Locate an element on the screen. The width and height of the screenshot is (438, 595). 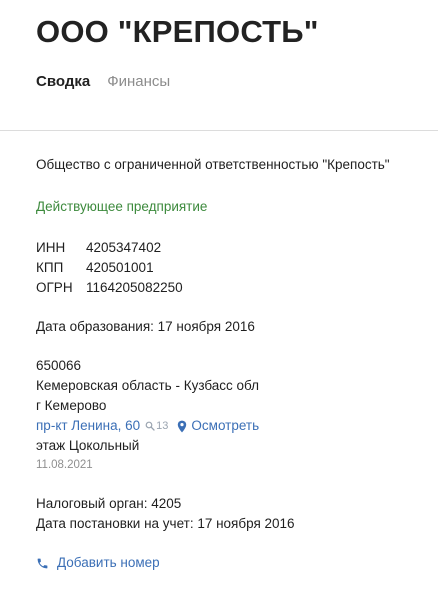
search-icon is located at coordinates (150, 426).